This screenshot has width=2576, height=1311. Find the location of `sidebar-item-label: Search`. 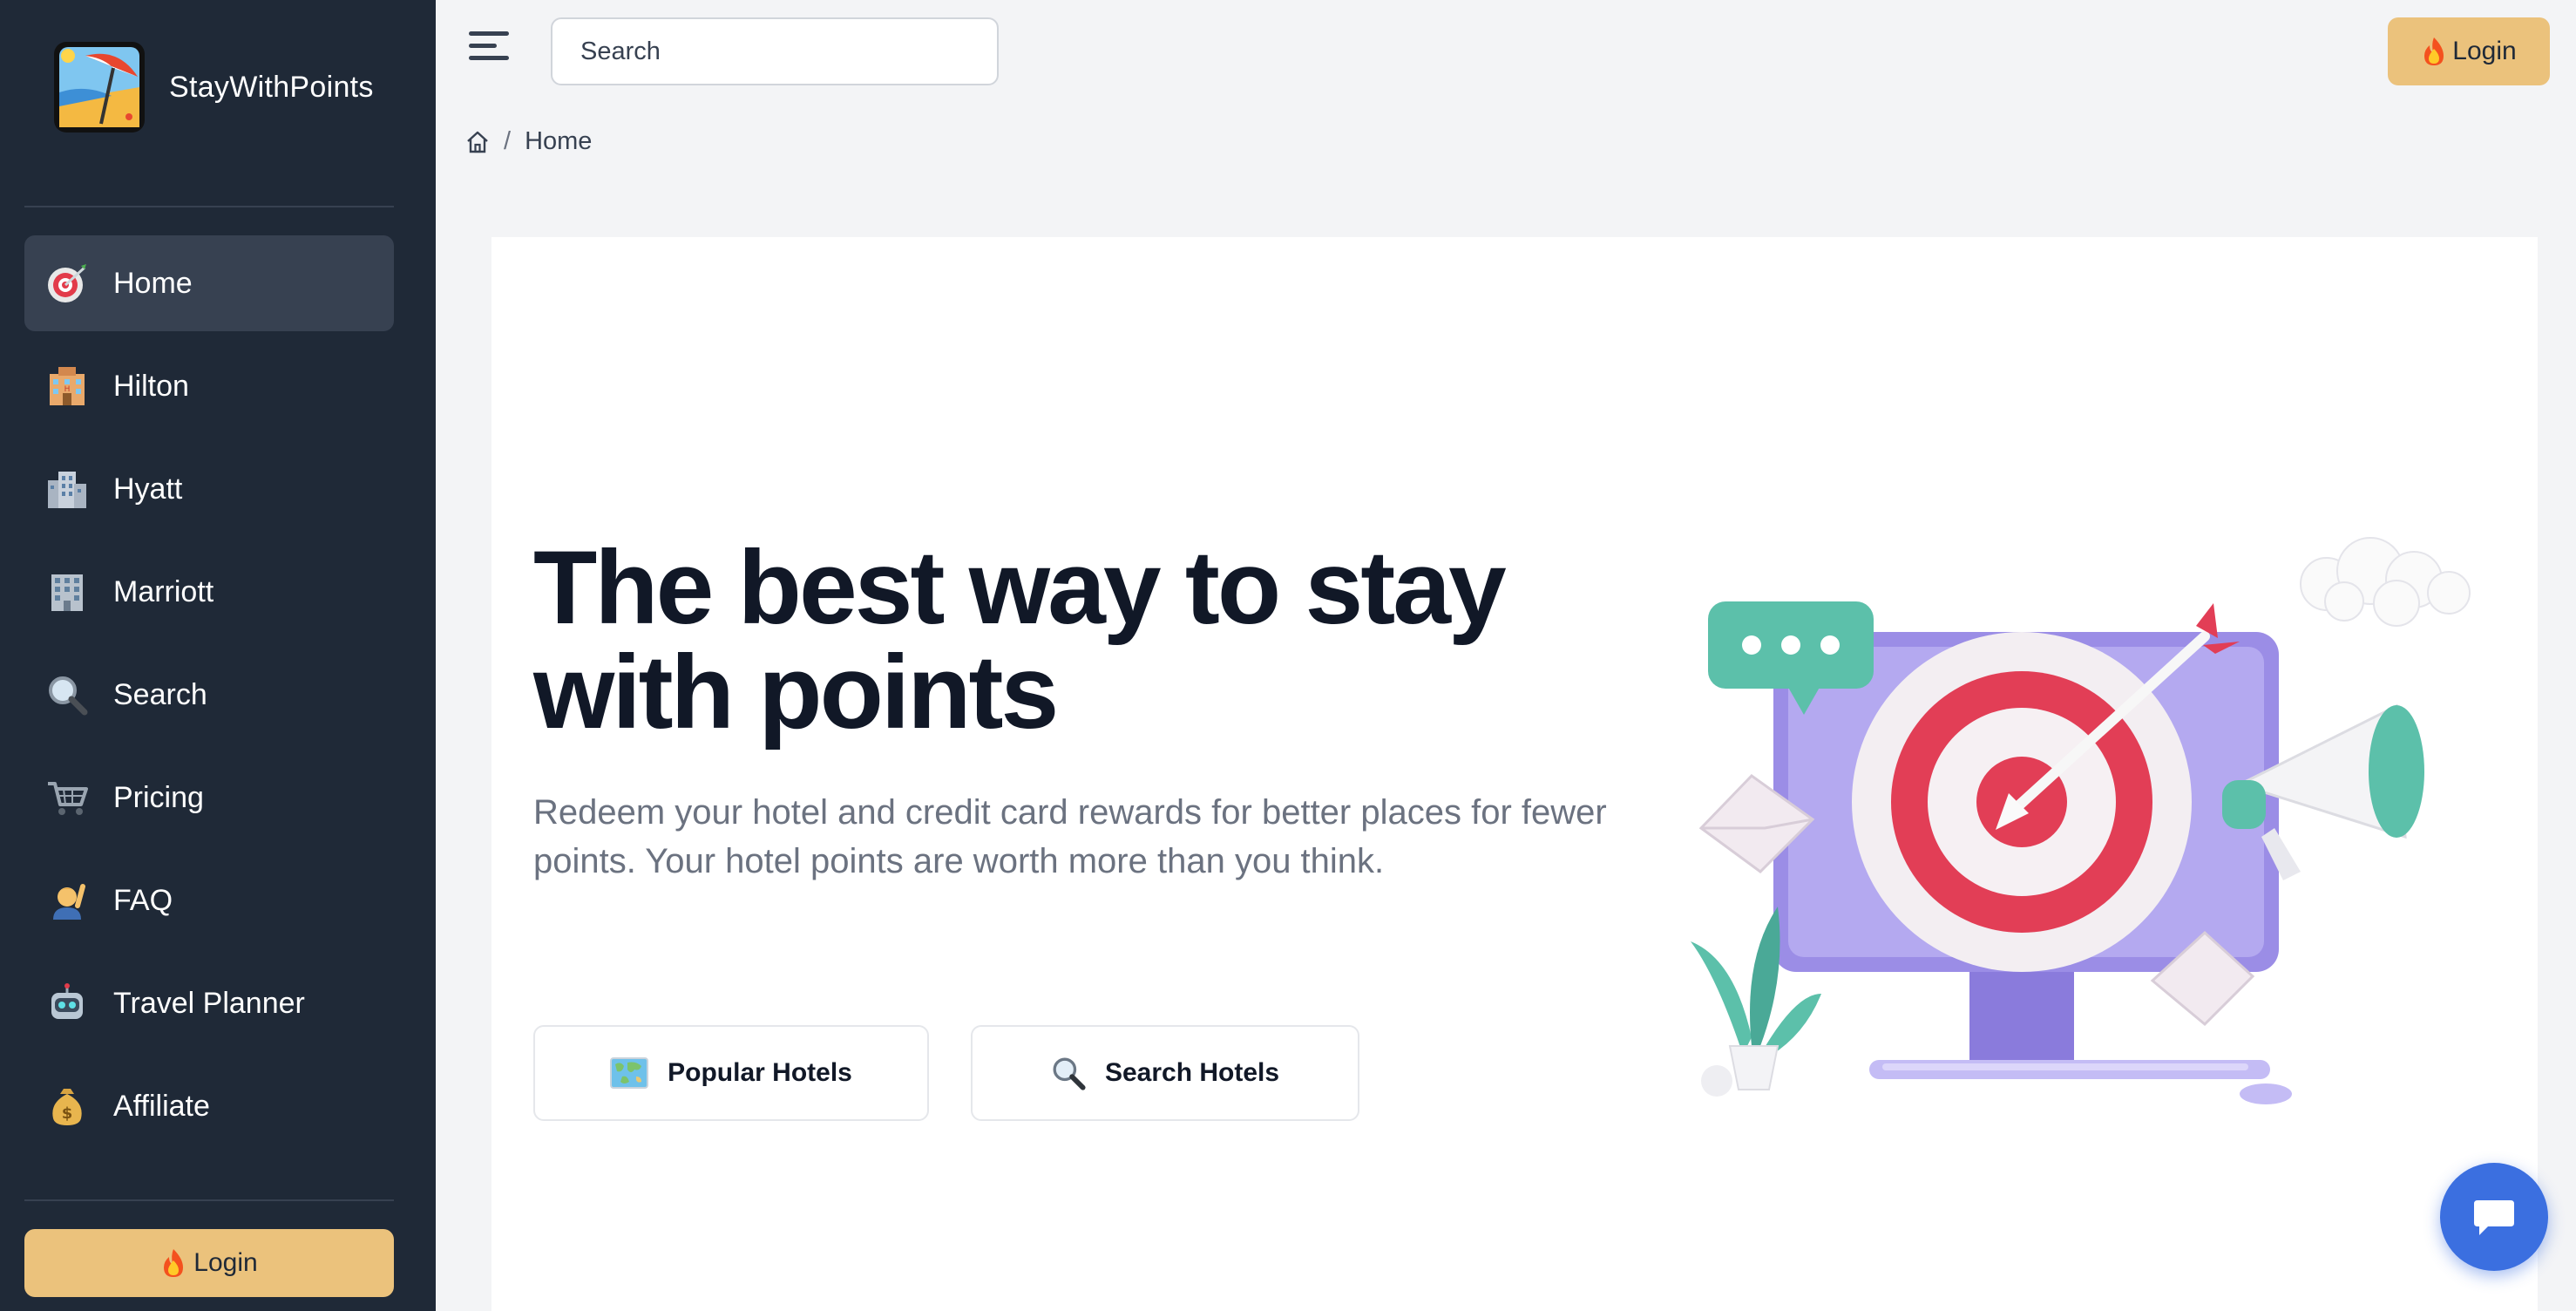

sidebar-item-label: Search is located at coordinates (160, 694).